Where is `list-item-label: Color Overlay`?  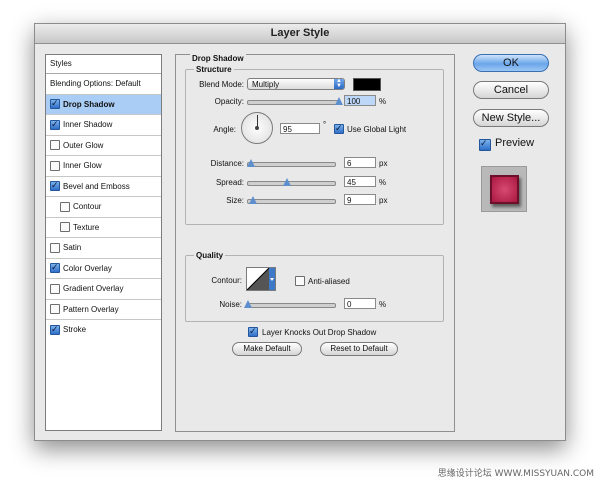
list-item-label: Color Overlay is located at coordinates (87, 268).